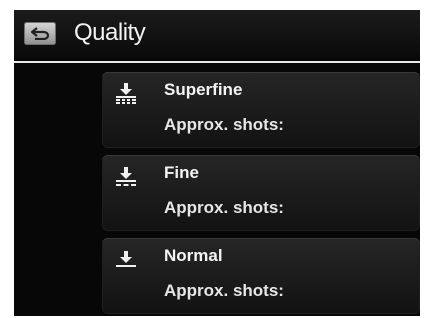  What do you see at coordinates (193, 255) in the screenshot?
I see `option-label: Normal` at bounding box center [193, 255].